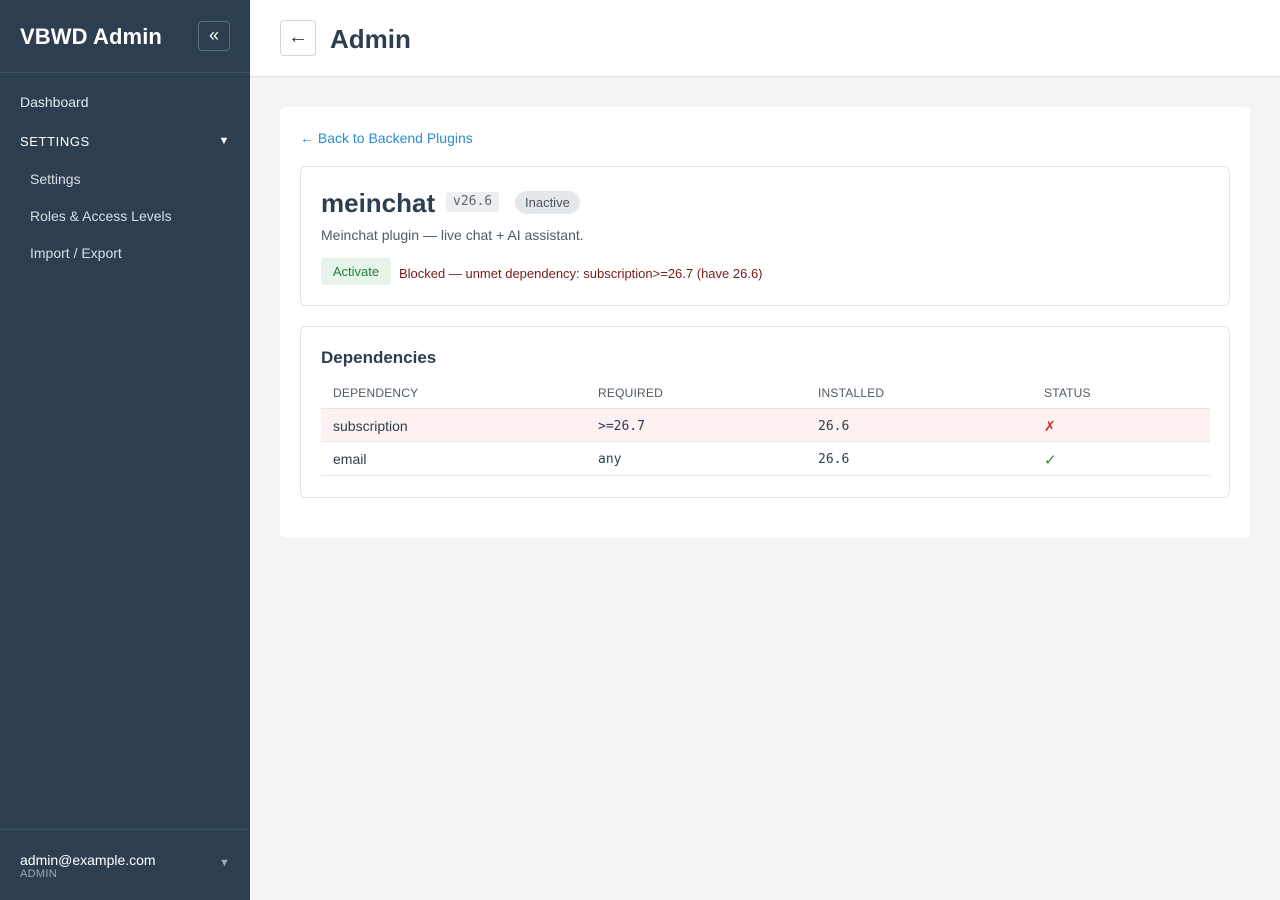 Image resolution: width=1280 pixels, height=900 pixels. What do you see at coordinates (54, 102) in the screenshot?
I see `sidebar-item-dashboard: Dashboard` at bounding box center [54, 102].